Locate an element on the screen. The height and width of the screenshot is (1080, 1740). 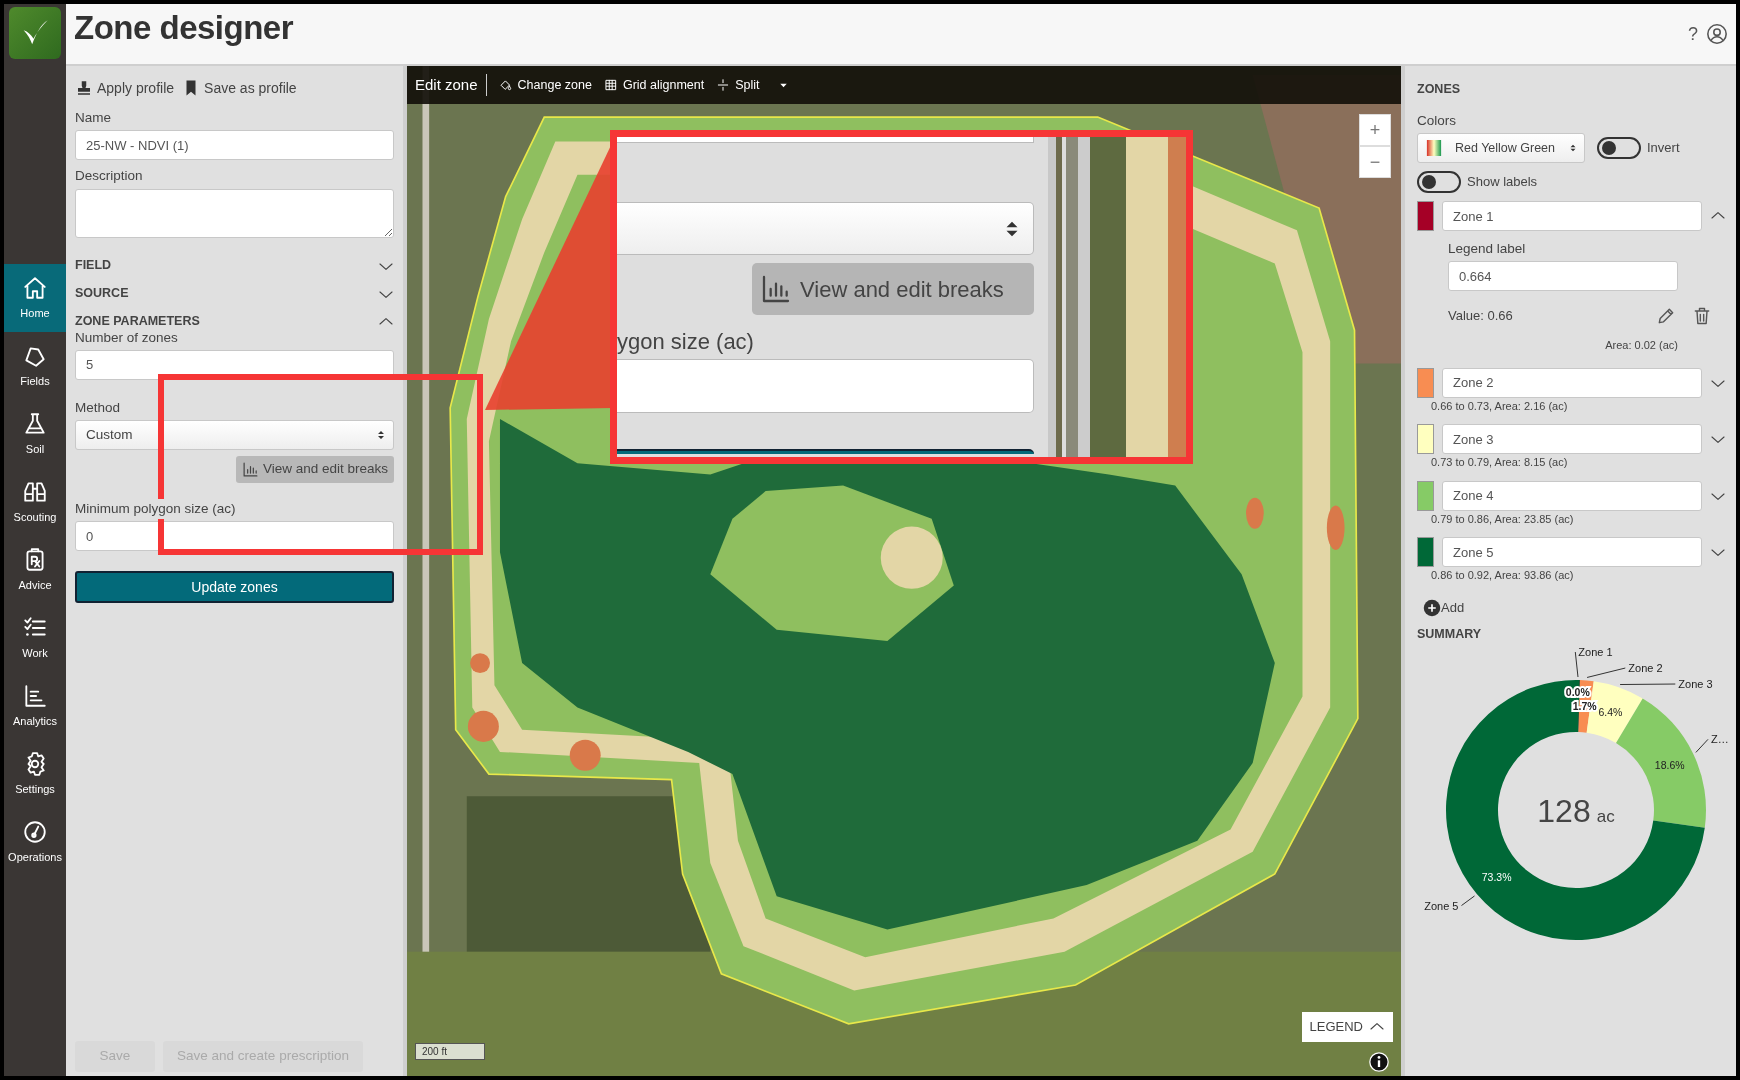
section-title: SUMMARY is located at coordinates (1450, 635).